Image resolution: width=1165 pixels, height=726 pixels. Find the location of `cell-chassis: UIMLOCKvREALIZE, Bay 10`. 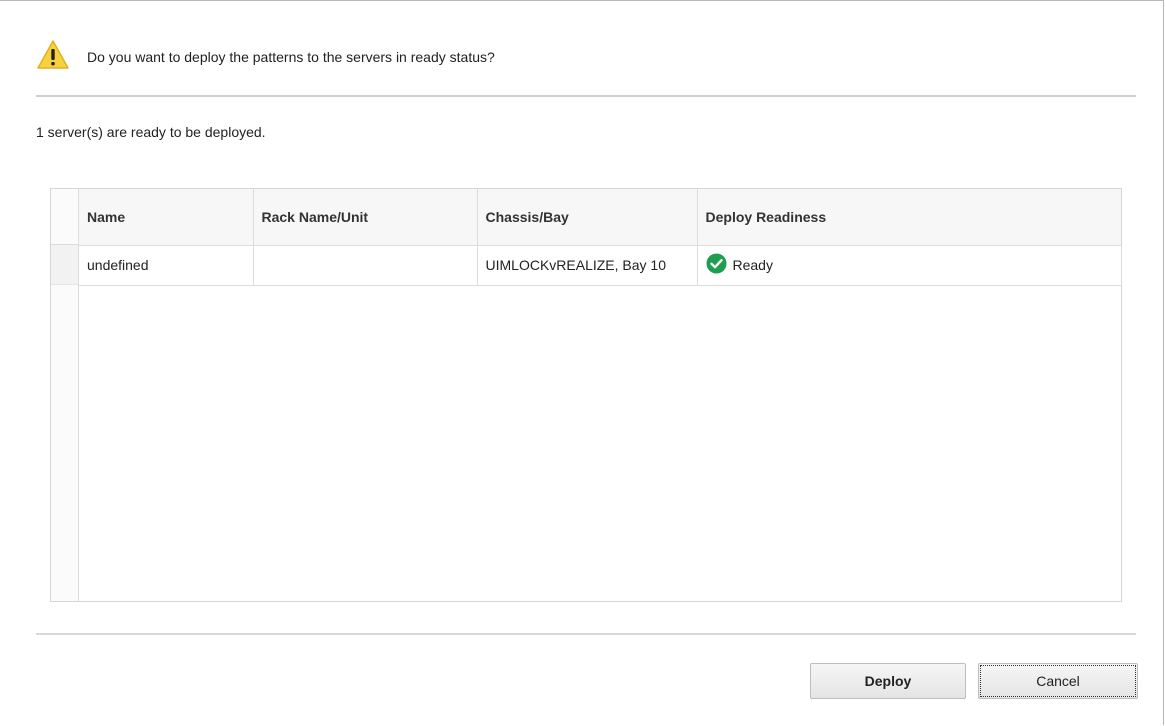

cell-chassis: UIMLOCKvREALIZE, Bay 10 is located at coordinates (587, 265).